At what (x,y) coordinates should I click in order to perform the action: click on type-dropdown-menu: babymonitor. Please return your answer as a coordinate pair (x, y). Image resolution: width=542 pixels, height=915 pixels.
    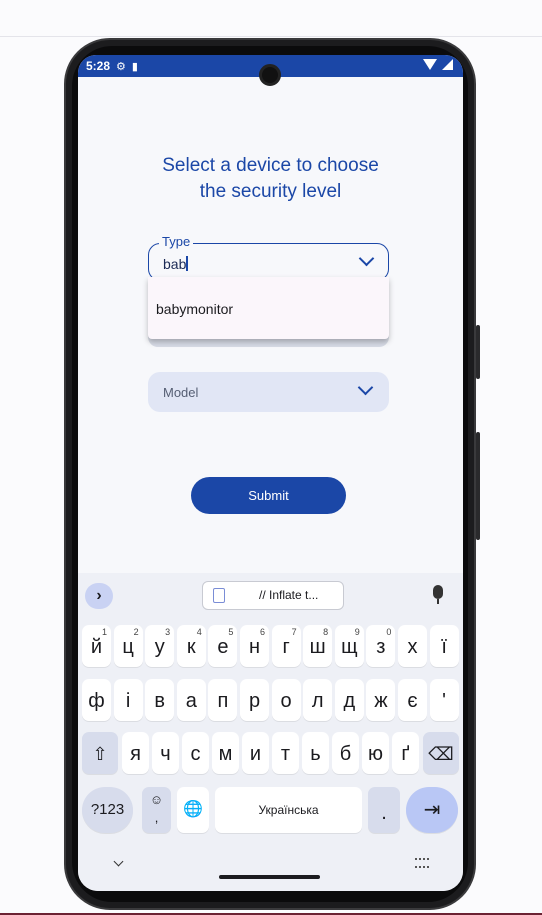
    Looking at the image, I should click on (268, 308).